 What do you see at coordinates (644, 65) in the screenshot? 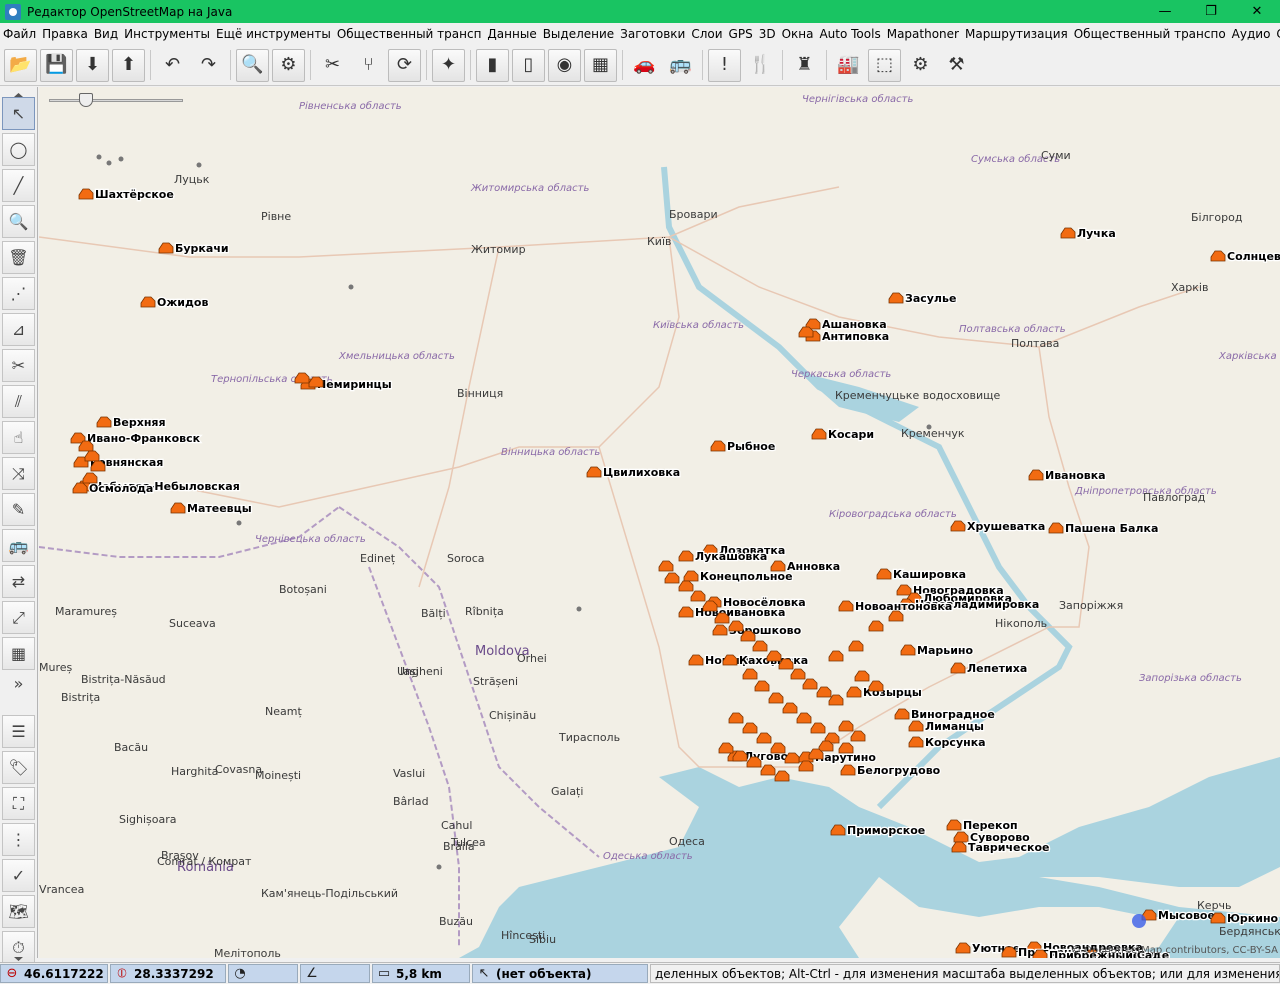
I see `car-preset-button: 🚗` at bounding box center [644, 65].